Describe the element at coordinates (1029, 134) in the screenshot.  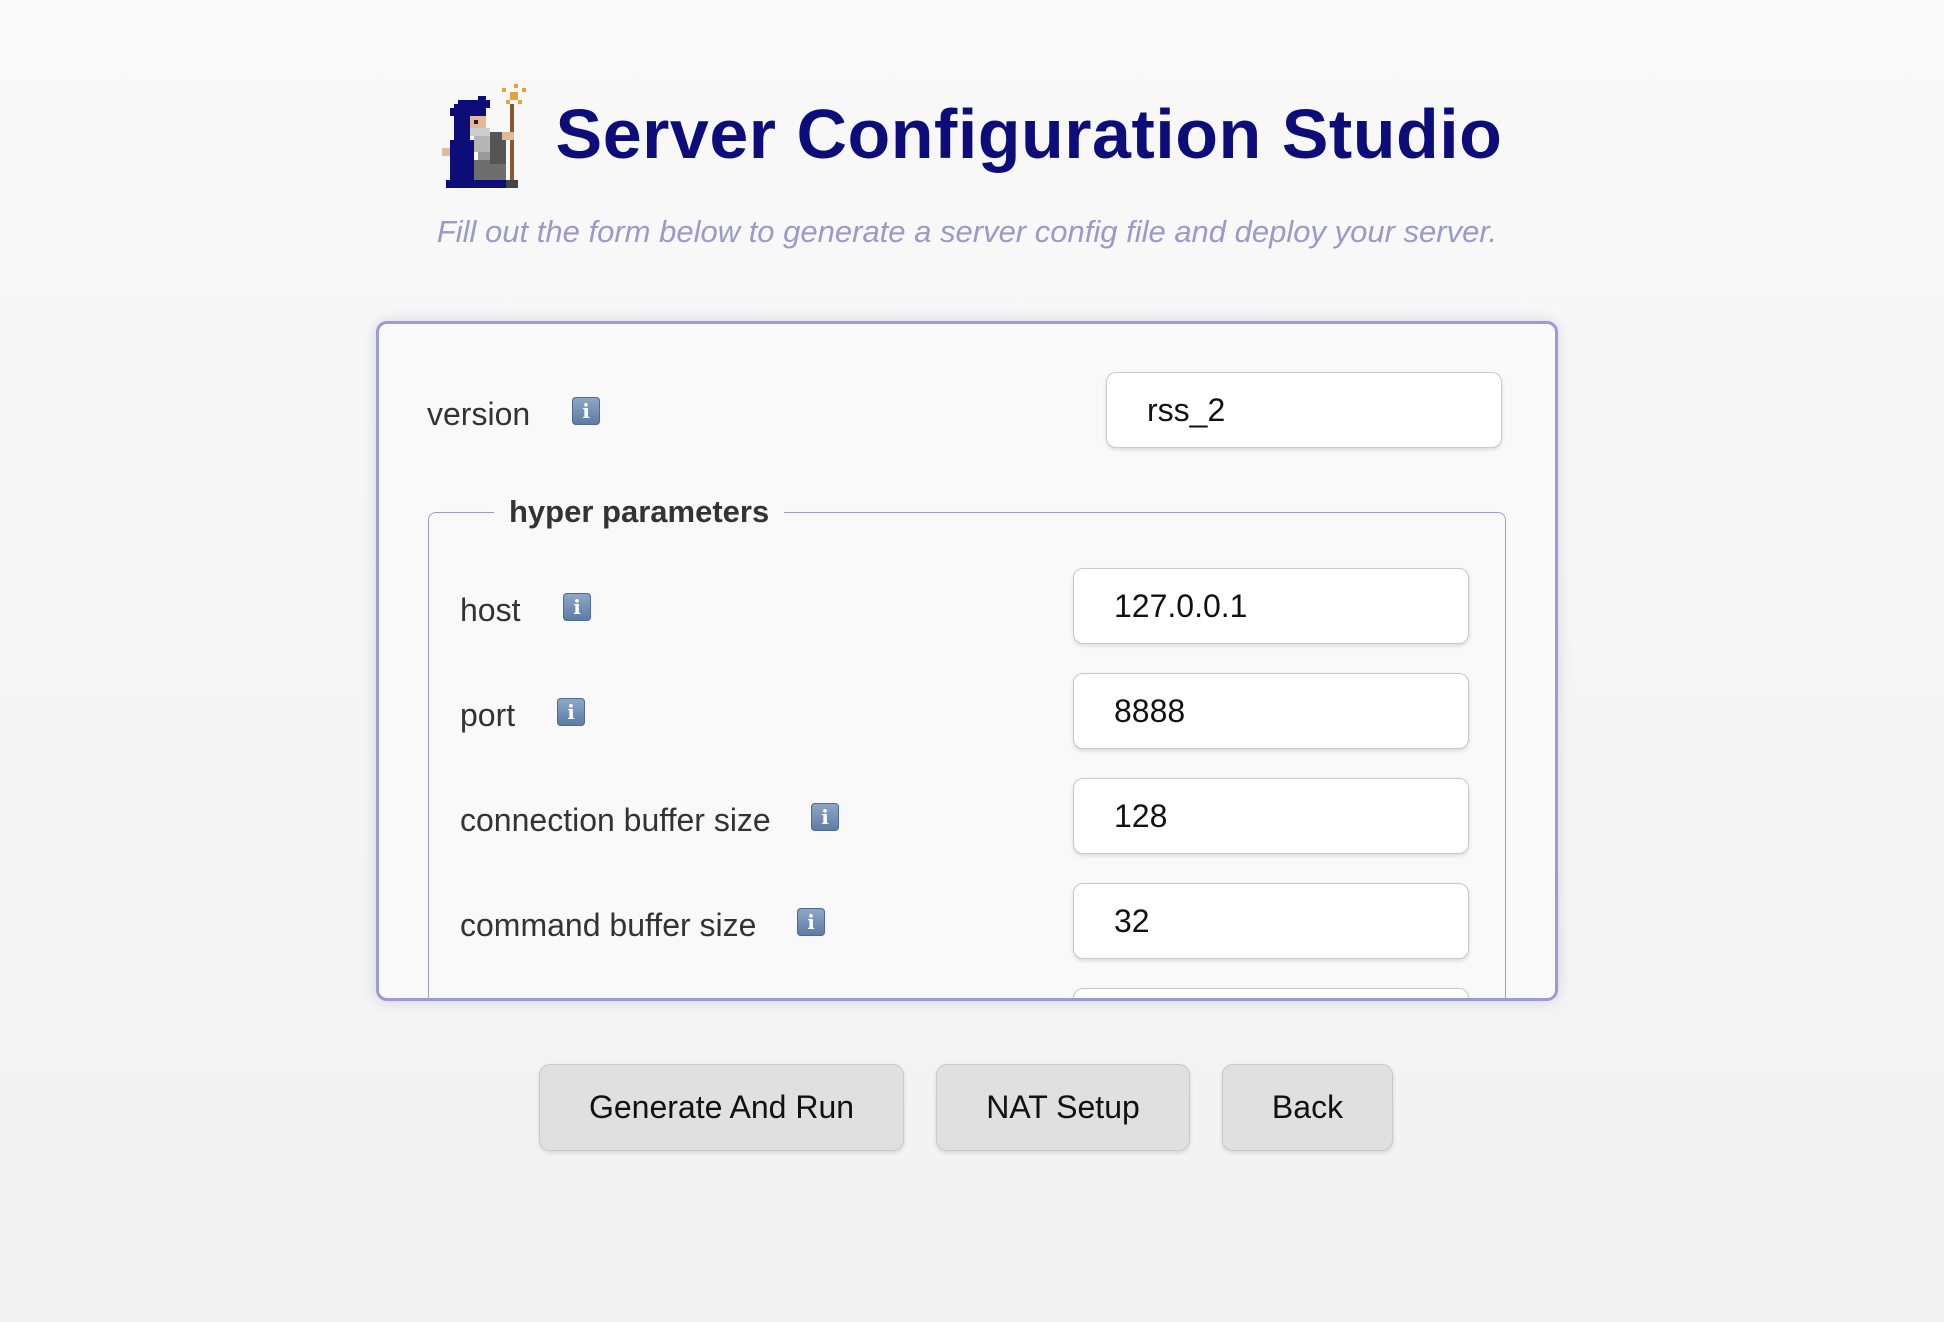
I see `page-title: Server Configuration Studio` at that location.